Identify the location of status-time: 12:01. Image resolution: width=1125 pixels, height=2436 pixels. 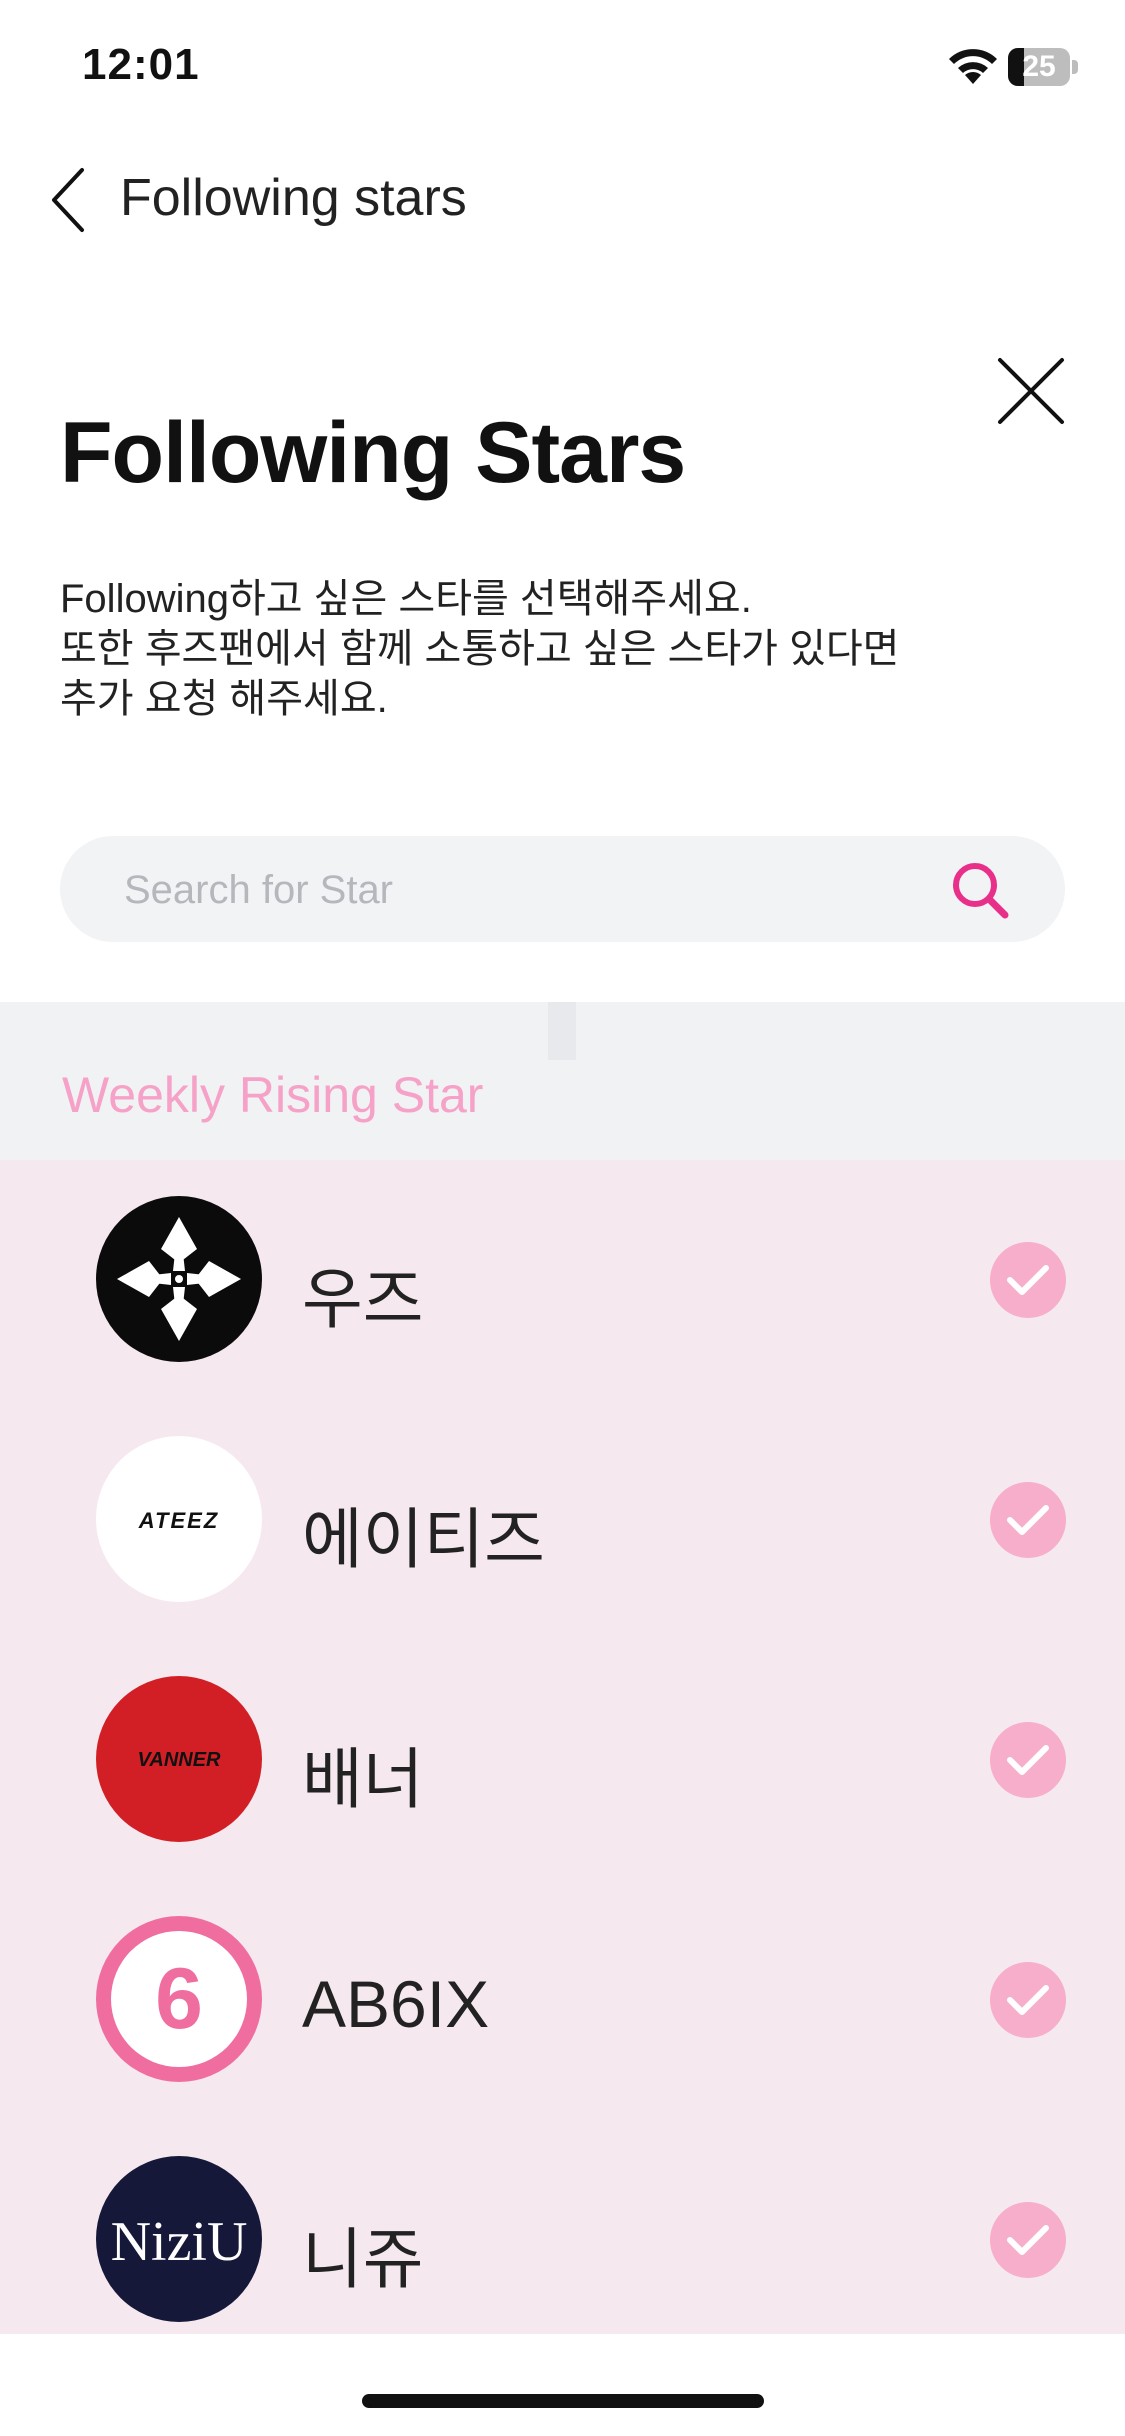
(141, 64).